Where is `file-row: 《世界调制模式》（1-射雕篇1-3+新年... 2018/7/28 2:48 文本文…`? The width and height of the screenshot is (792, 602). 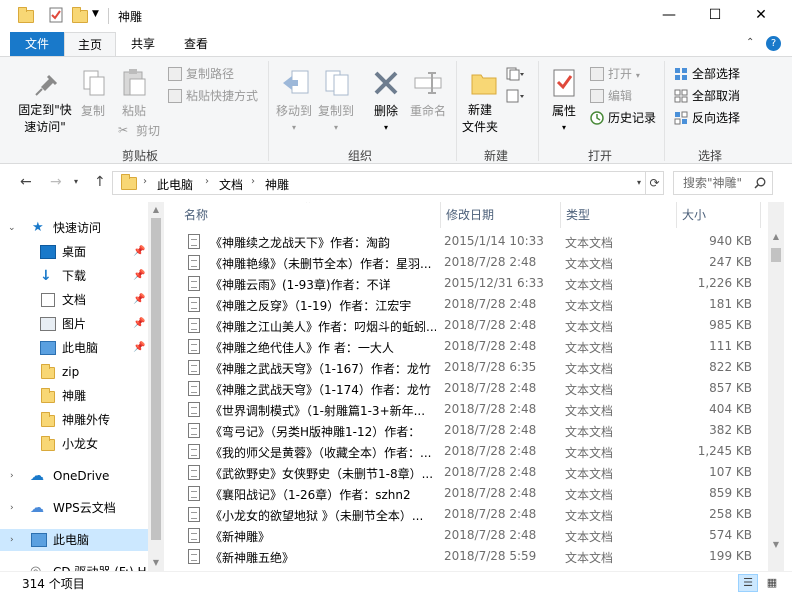
file-row: 《世界调制模式》（1-射雕篇1-3+新年... 2018/7/28 2:48 文本文… is located at coordinates (464, 409).